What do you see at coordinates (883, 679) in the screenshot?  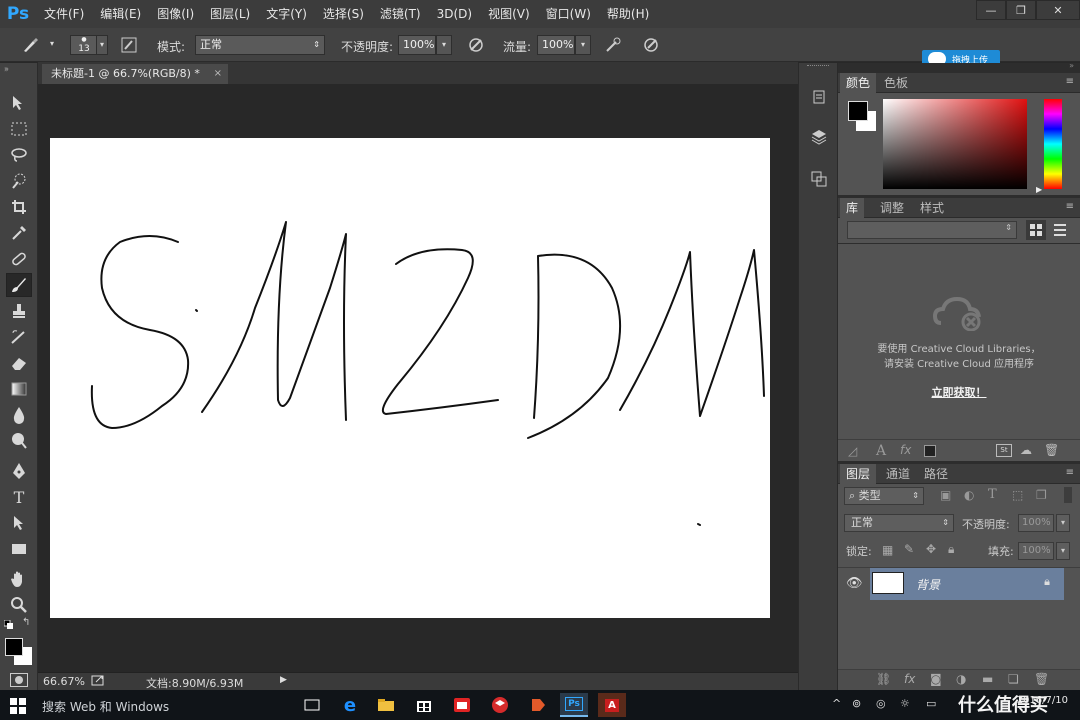 I see `link-layers-icon: ⛓︎` at bounding box center [883, 679].